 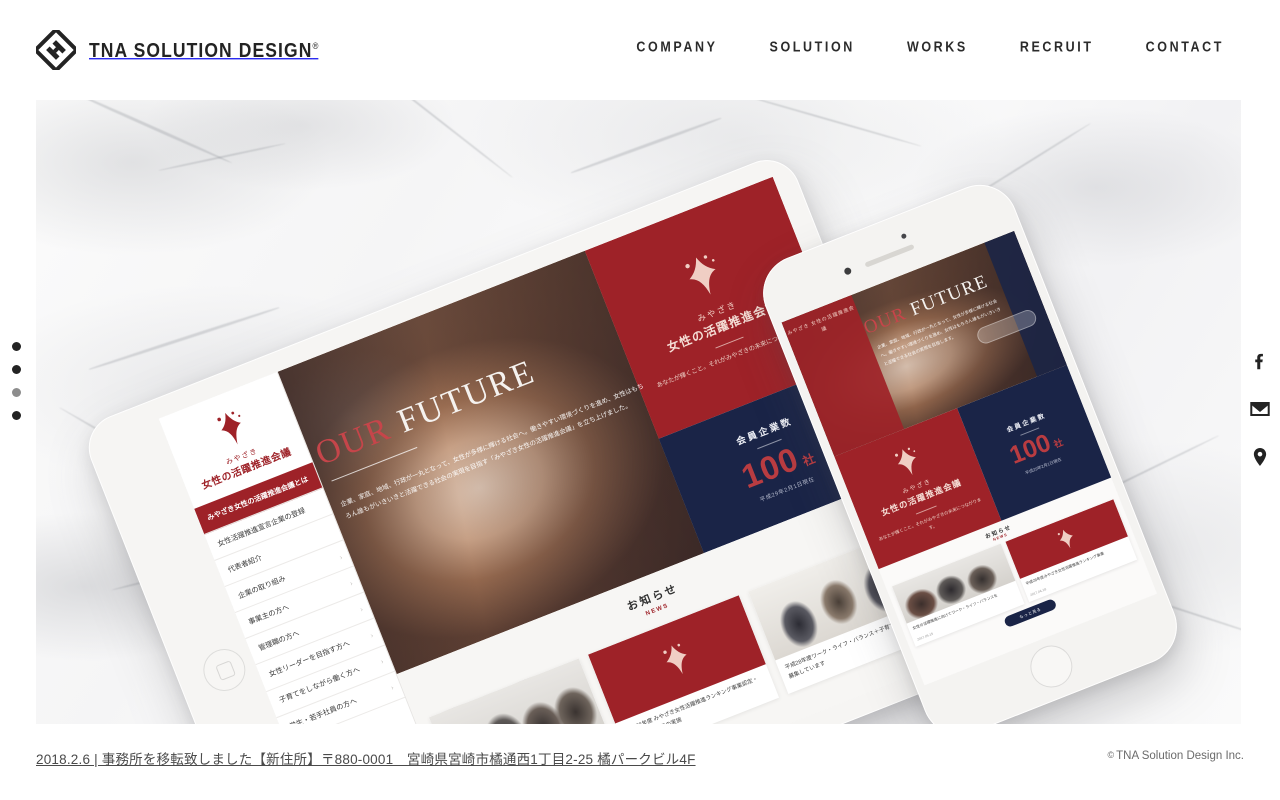 I want to click on brand-logo-link: TNA SOLUTION DESIGN®, so click(x=175, y=50).